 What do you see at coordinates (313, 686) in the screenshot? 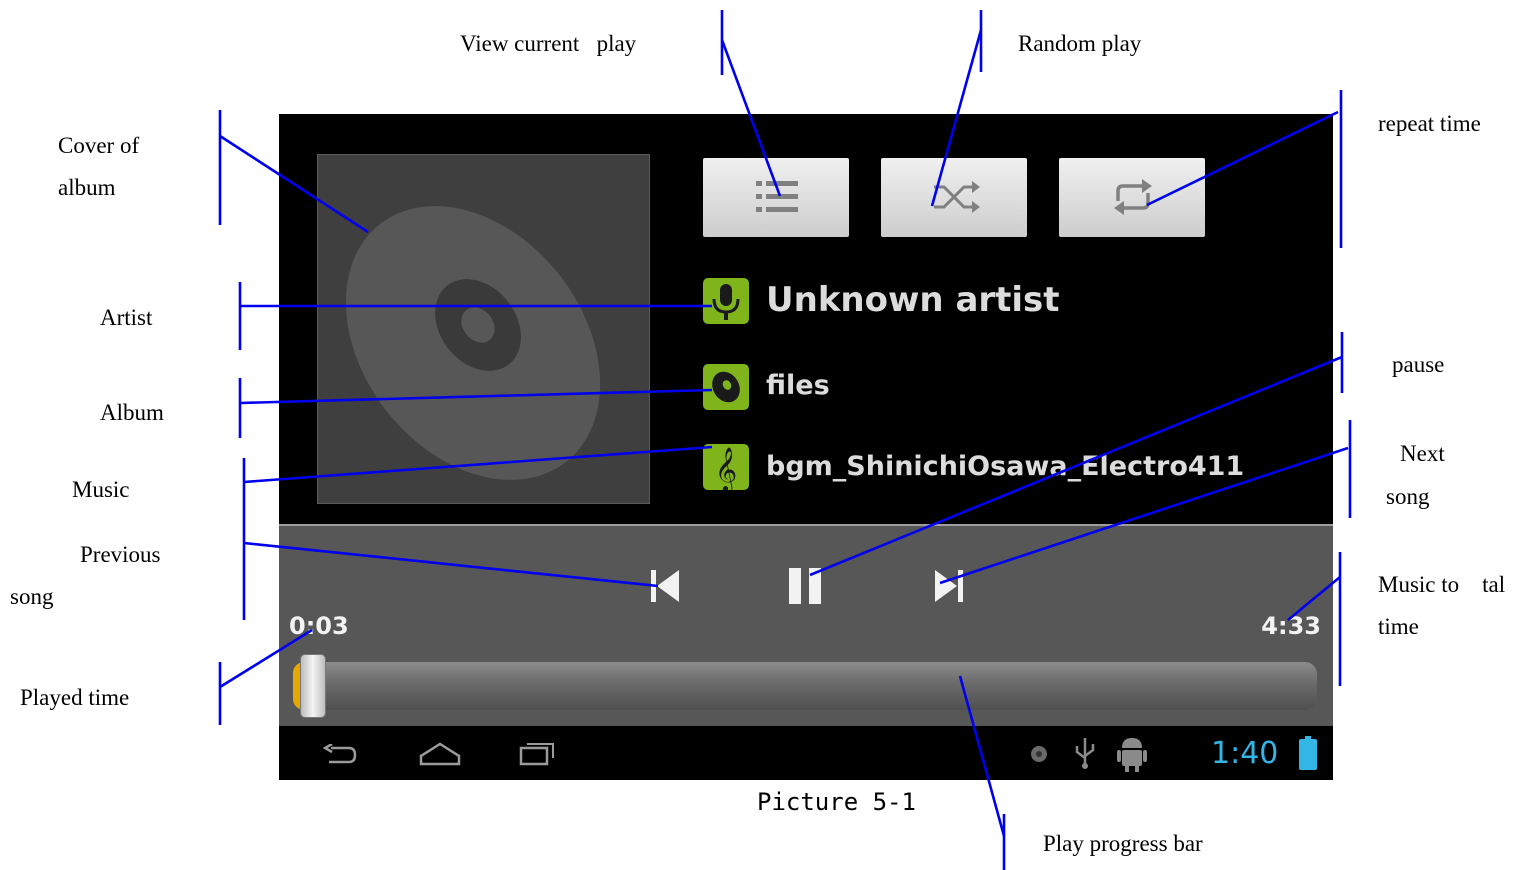
I see `progress-thumb` at bounding box center [313, 686].